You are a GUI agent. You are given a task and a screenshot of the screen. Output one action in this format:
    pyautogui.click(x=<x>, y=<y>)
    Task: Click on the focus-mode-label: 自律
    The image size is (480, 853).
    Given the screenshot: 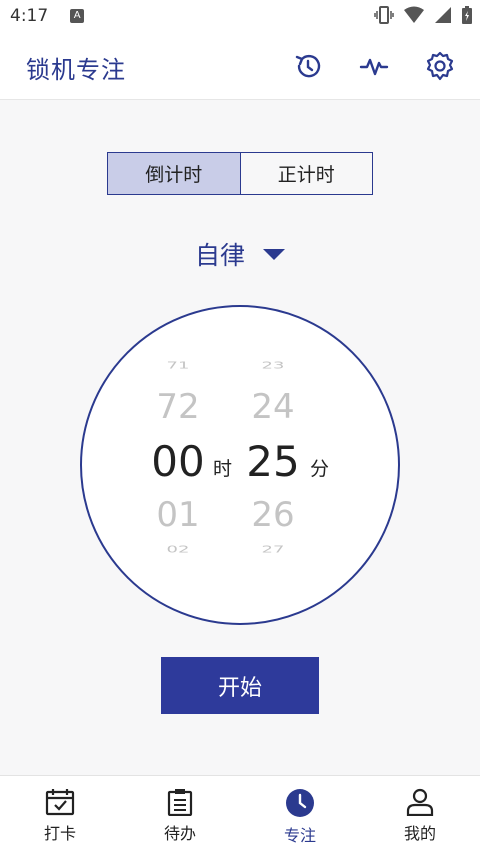 What is the action you would take?
    pyautogui.click(x=220, y=255)
    